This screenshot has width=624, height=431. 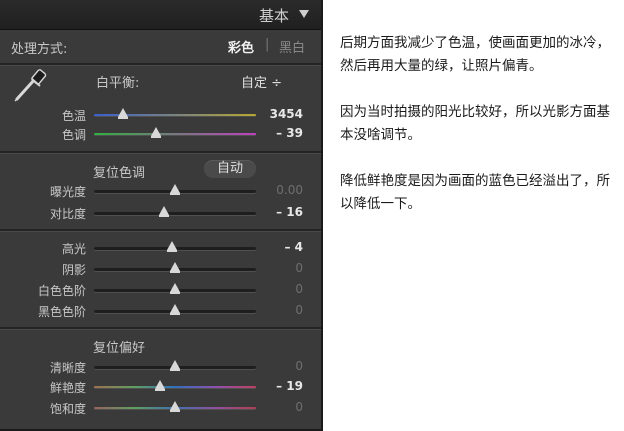 I want to click on tone-reset-label: 复位色调, so click(x=119, y=171).